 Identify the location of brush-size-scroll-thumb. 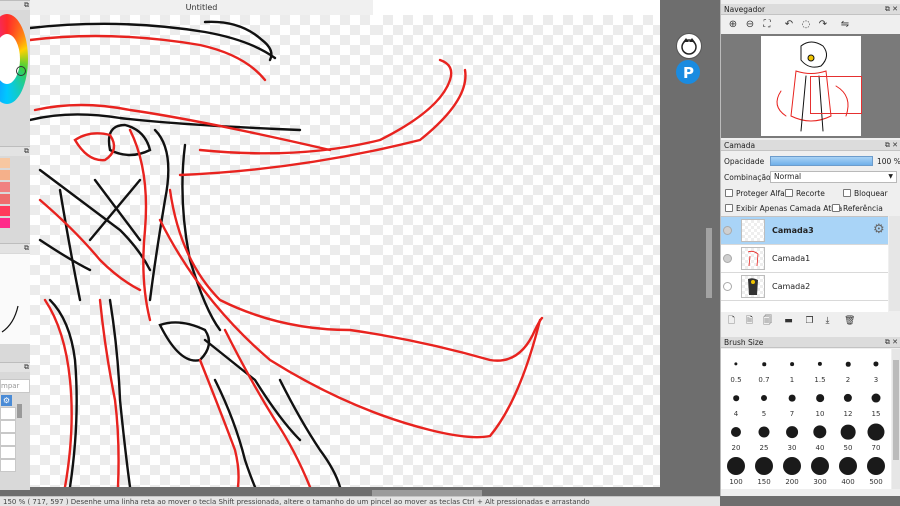
(896, 410).